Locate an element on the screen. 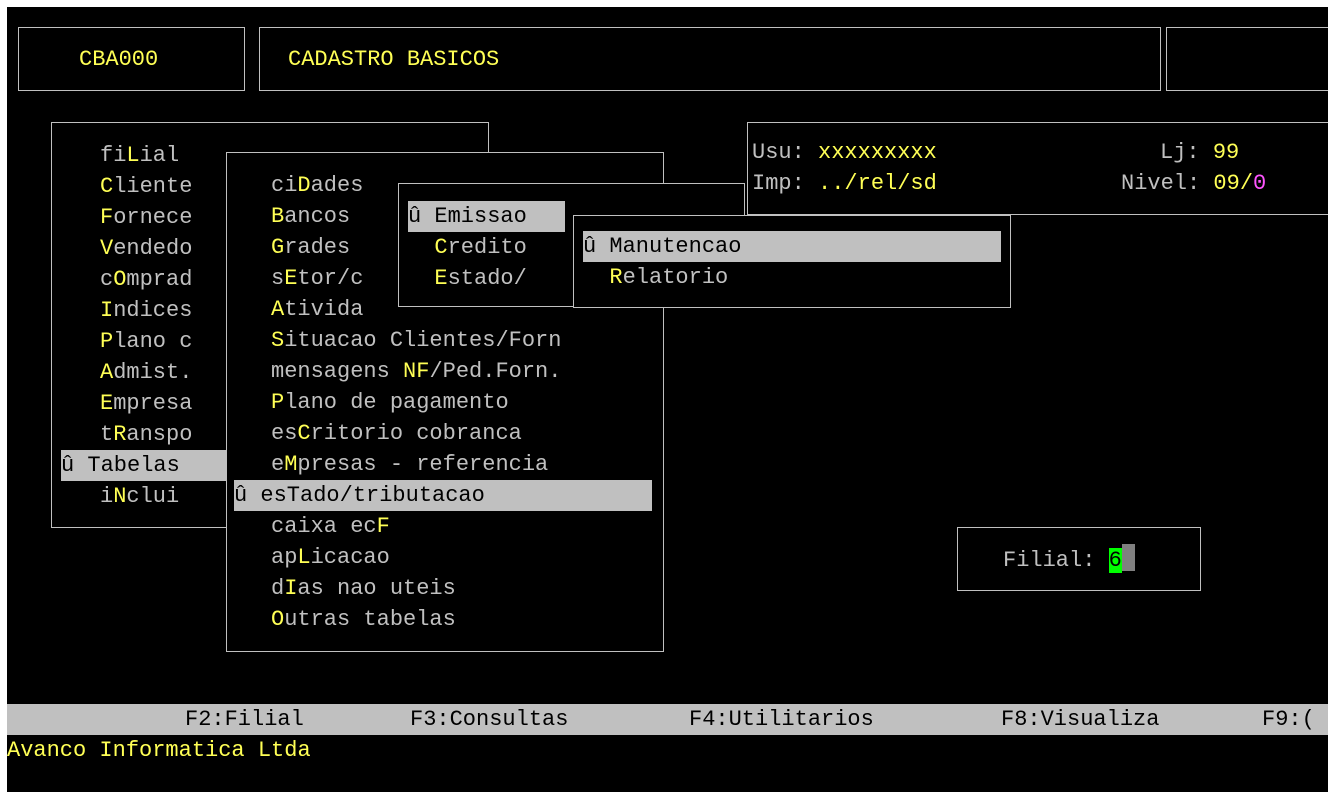 The height and width of the screenshot is (792, 1328). menu-item-inclui: iNclui is located at coordinates (139, 496).